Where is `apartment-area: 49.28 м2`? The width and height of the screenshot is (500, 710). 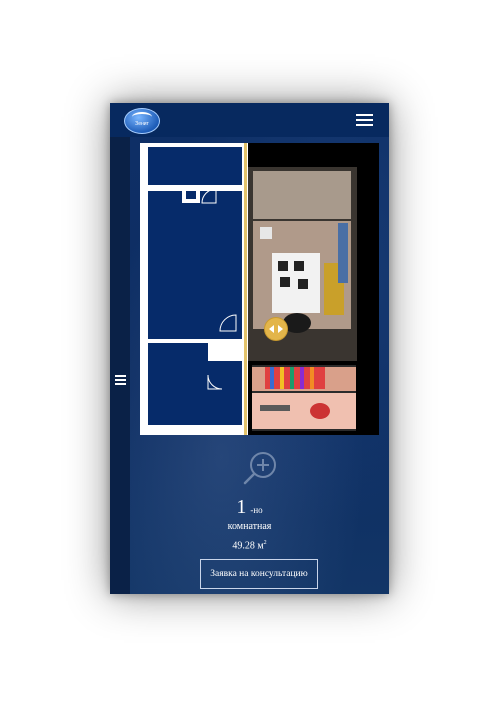
apartment-area: 49.28 м2 is located at coordinates (249, 545).